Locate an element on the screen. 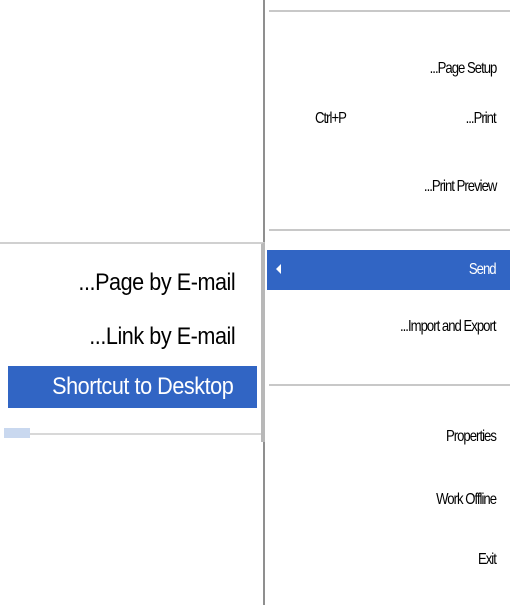 This screenshot has width=510, height=605. submenu-item-page-by-email: ...Page by E-mail is located at coordinates (132, 283).